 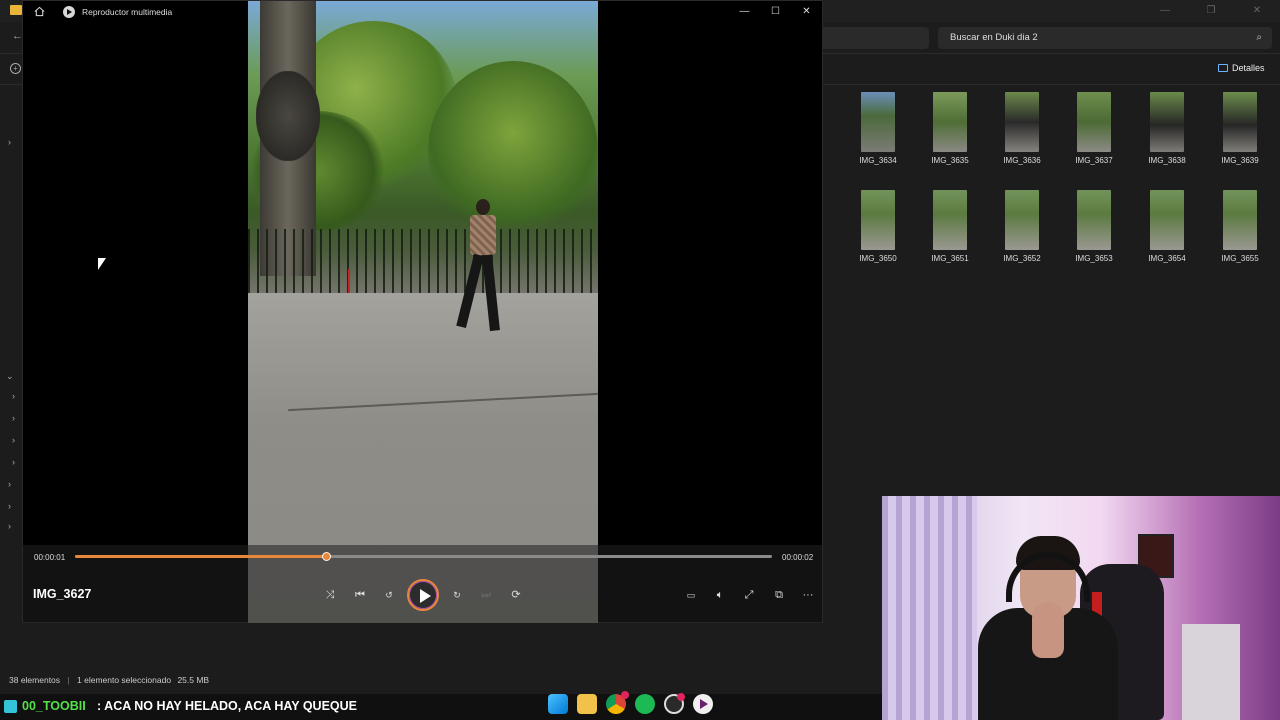 I want to click on selection-status: 1 elemento seleccionado, so click(x=124, y=680).